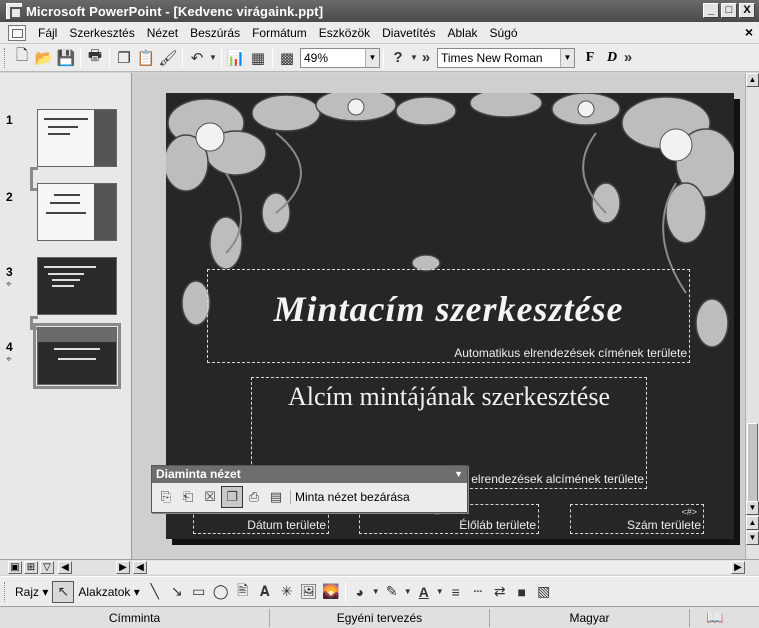 This screenshot has height=628, width=759. What do you see at coordinates (752, 463) in the screenshot?
I see `scroll-thumb` at bounding box center [752, 463].